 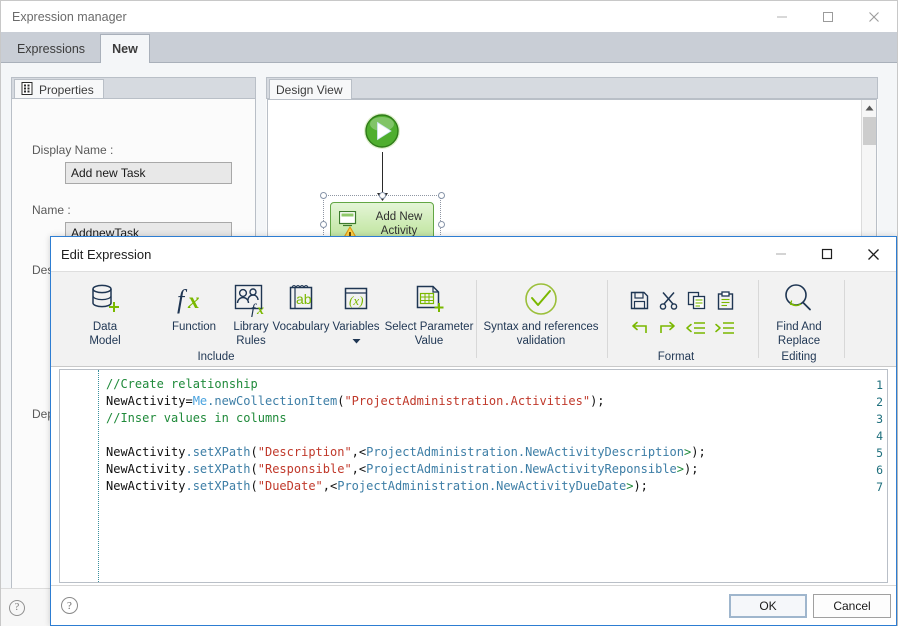 I want to click on line-number: 3, so click(x=879, y=419).